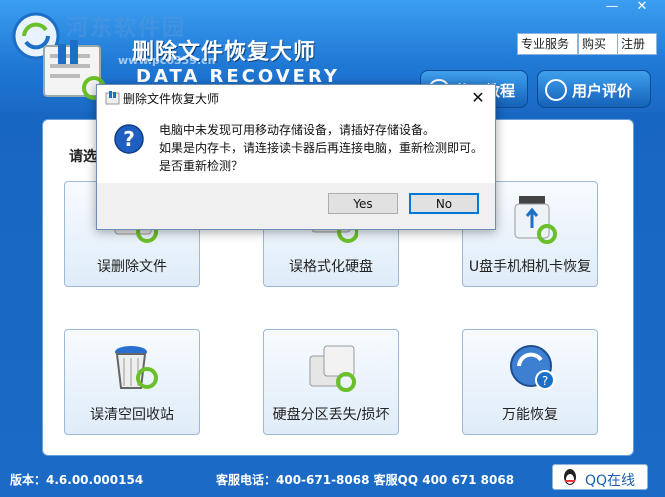  Describe the element at coordinates (136, 367) in the screenshot. I see `recycle-bin-icon` at that location.